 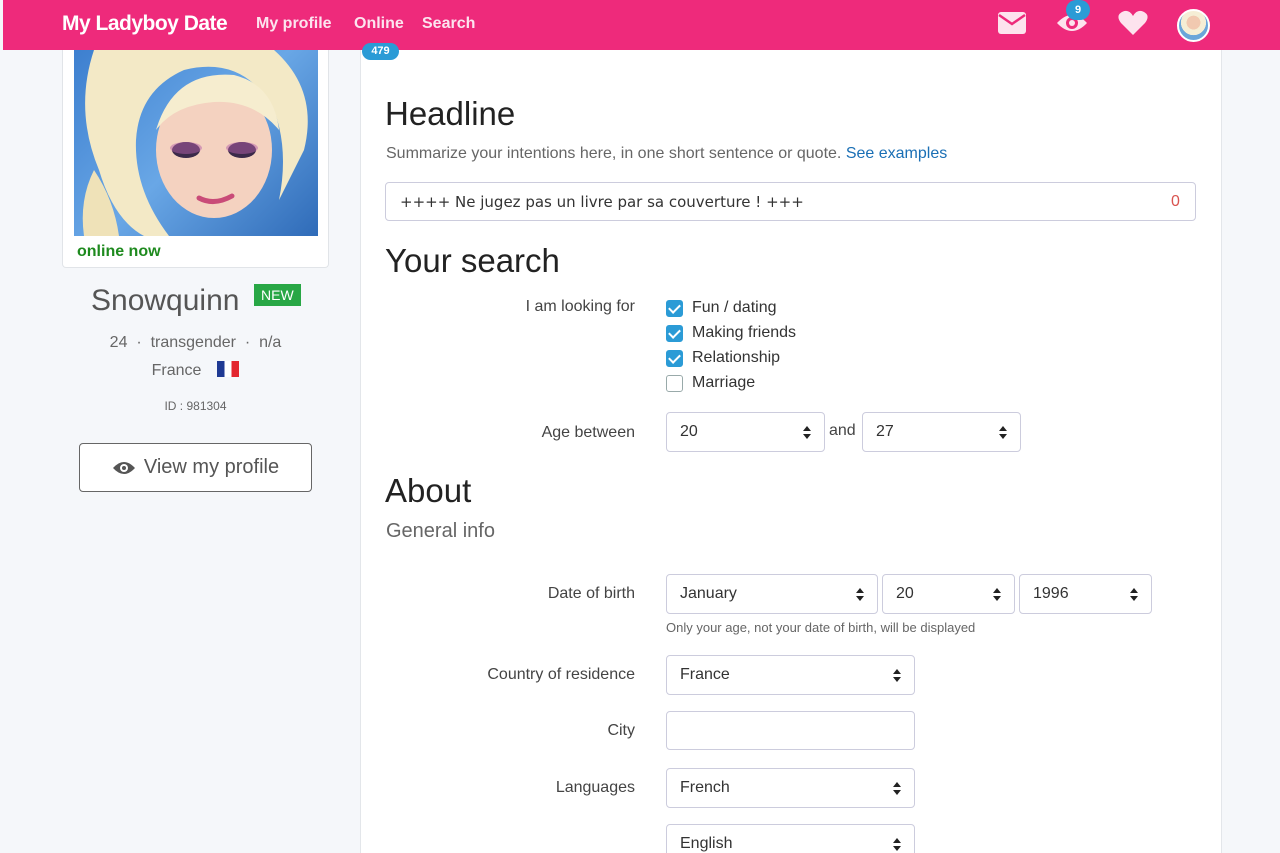 What do you see at coordinates (790, 730) in the screenshot?
I see `city-input` at bounding box center [790, 730].